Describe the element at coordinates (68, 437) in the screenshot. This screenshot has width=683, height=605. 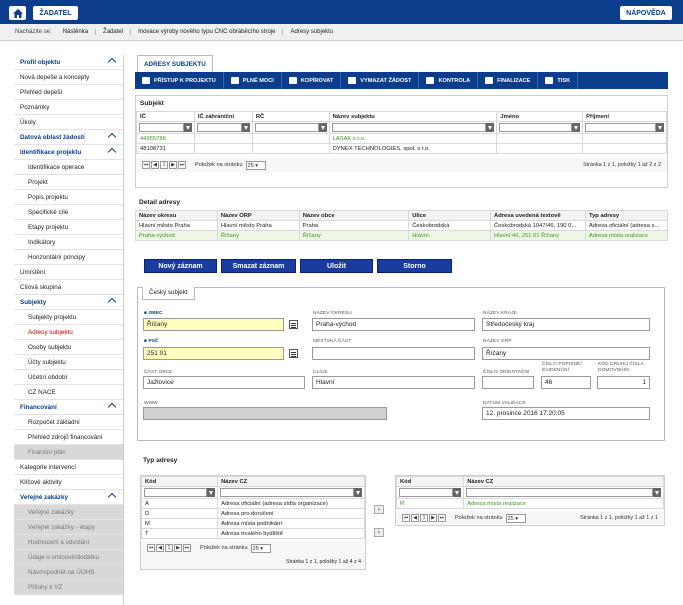
I see `sidebar-item: Přehled zdrojů financování` at that location.